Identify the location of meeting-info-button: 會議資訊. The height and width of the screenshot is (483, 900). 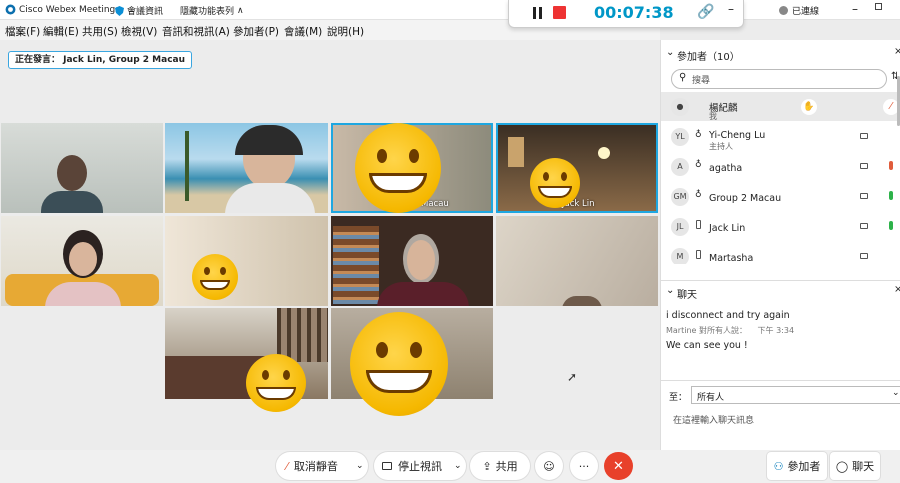
(139, 10).